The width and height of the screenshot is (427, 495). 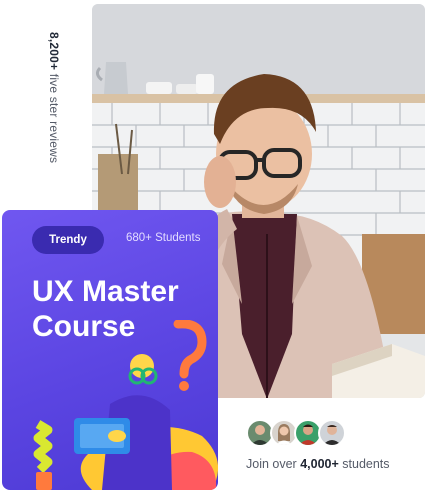 I want to click on course-title-line-1: UX Master, so click(x=105, y=291).